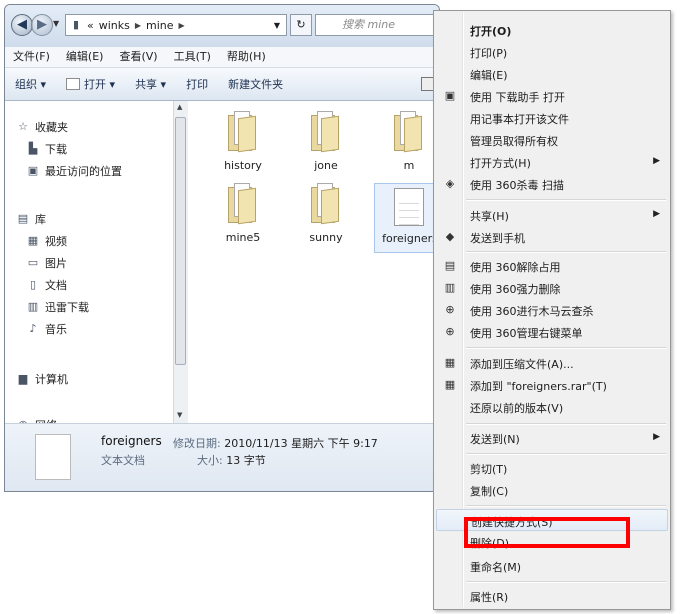 Image resolution: width=680 pixels, height=614 pixels. Describe the element at coordinates (176, 25) in the screenshot. I see `address-field: ▮ « winks ▶ mine ▶ ▼` at that location.